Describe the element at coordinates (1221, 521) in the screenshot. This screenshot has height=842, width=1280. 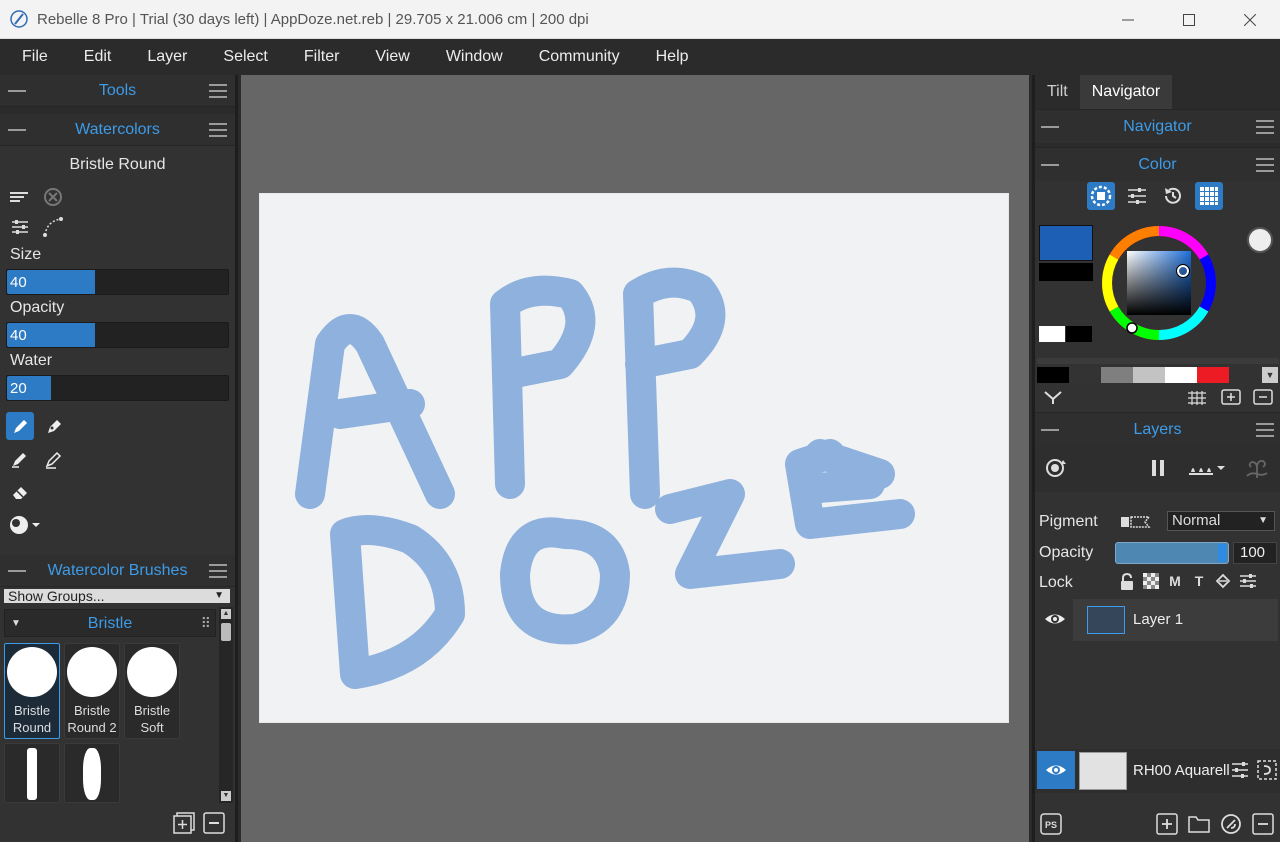
I see `blend-mode-select: Normal ▼` at that location.